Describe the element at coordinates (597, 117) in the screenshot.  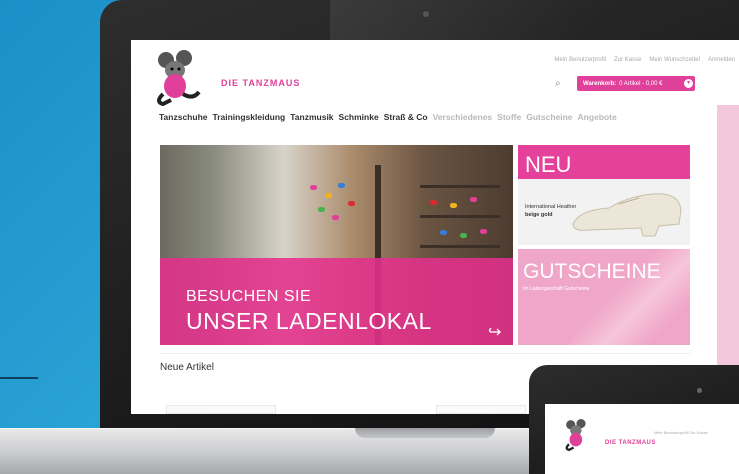
I see `nav-item-angebote: Angebote` at that location.